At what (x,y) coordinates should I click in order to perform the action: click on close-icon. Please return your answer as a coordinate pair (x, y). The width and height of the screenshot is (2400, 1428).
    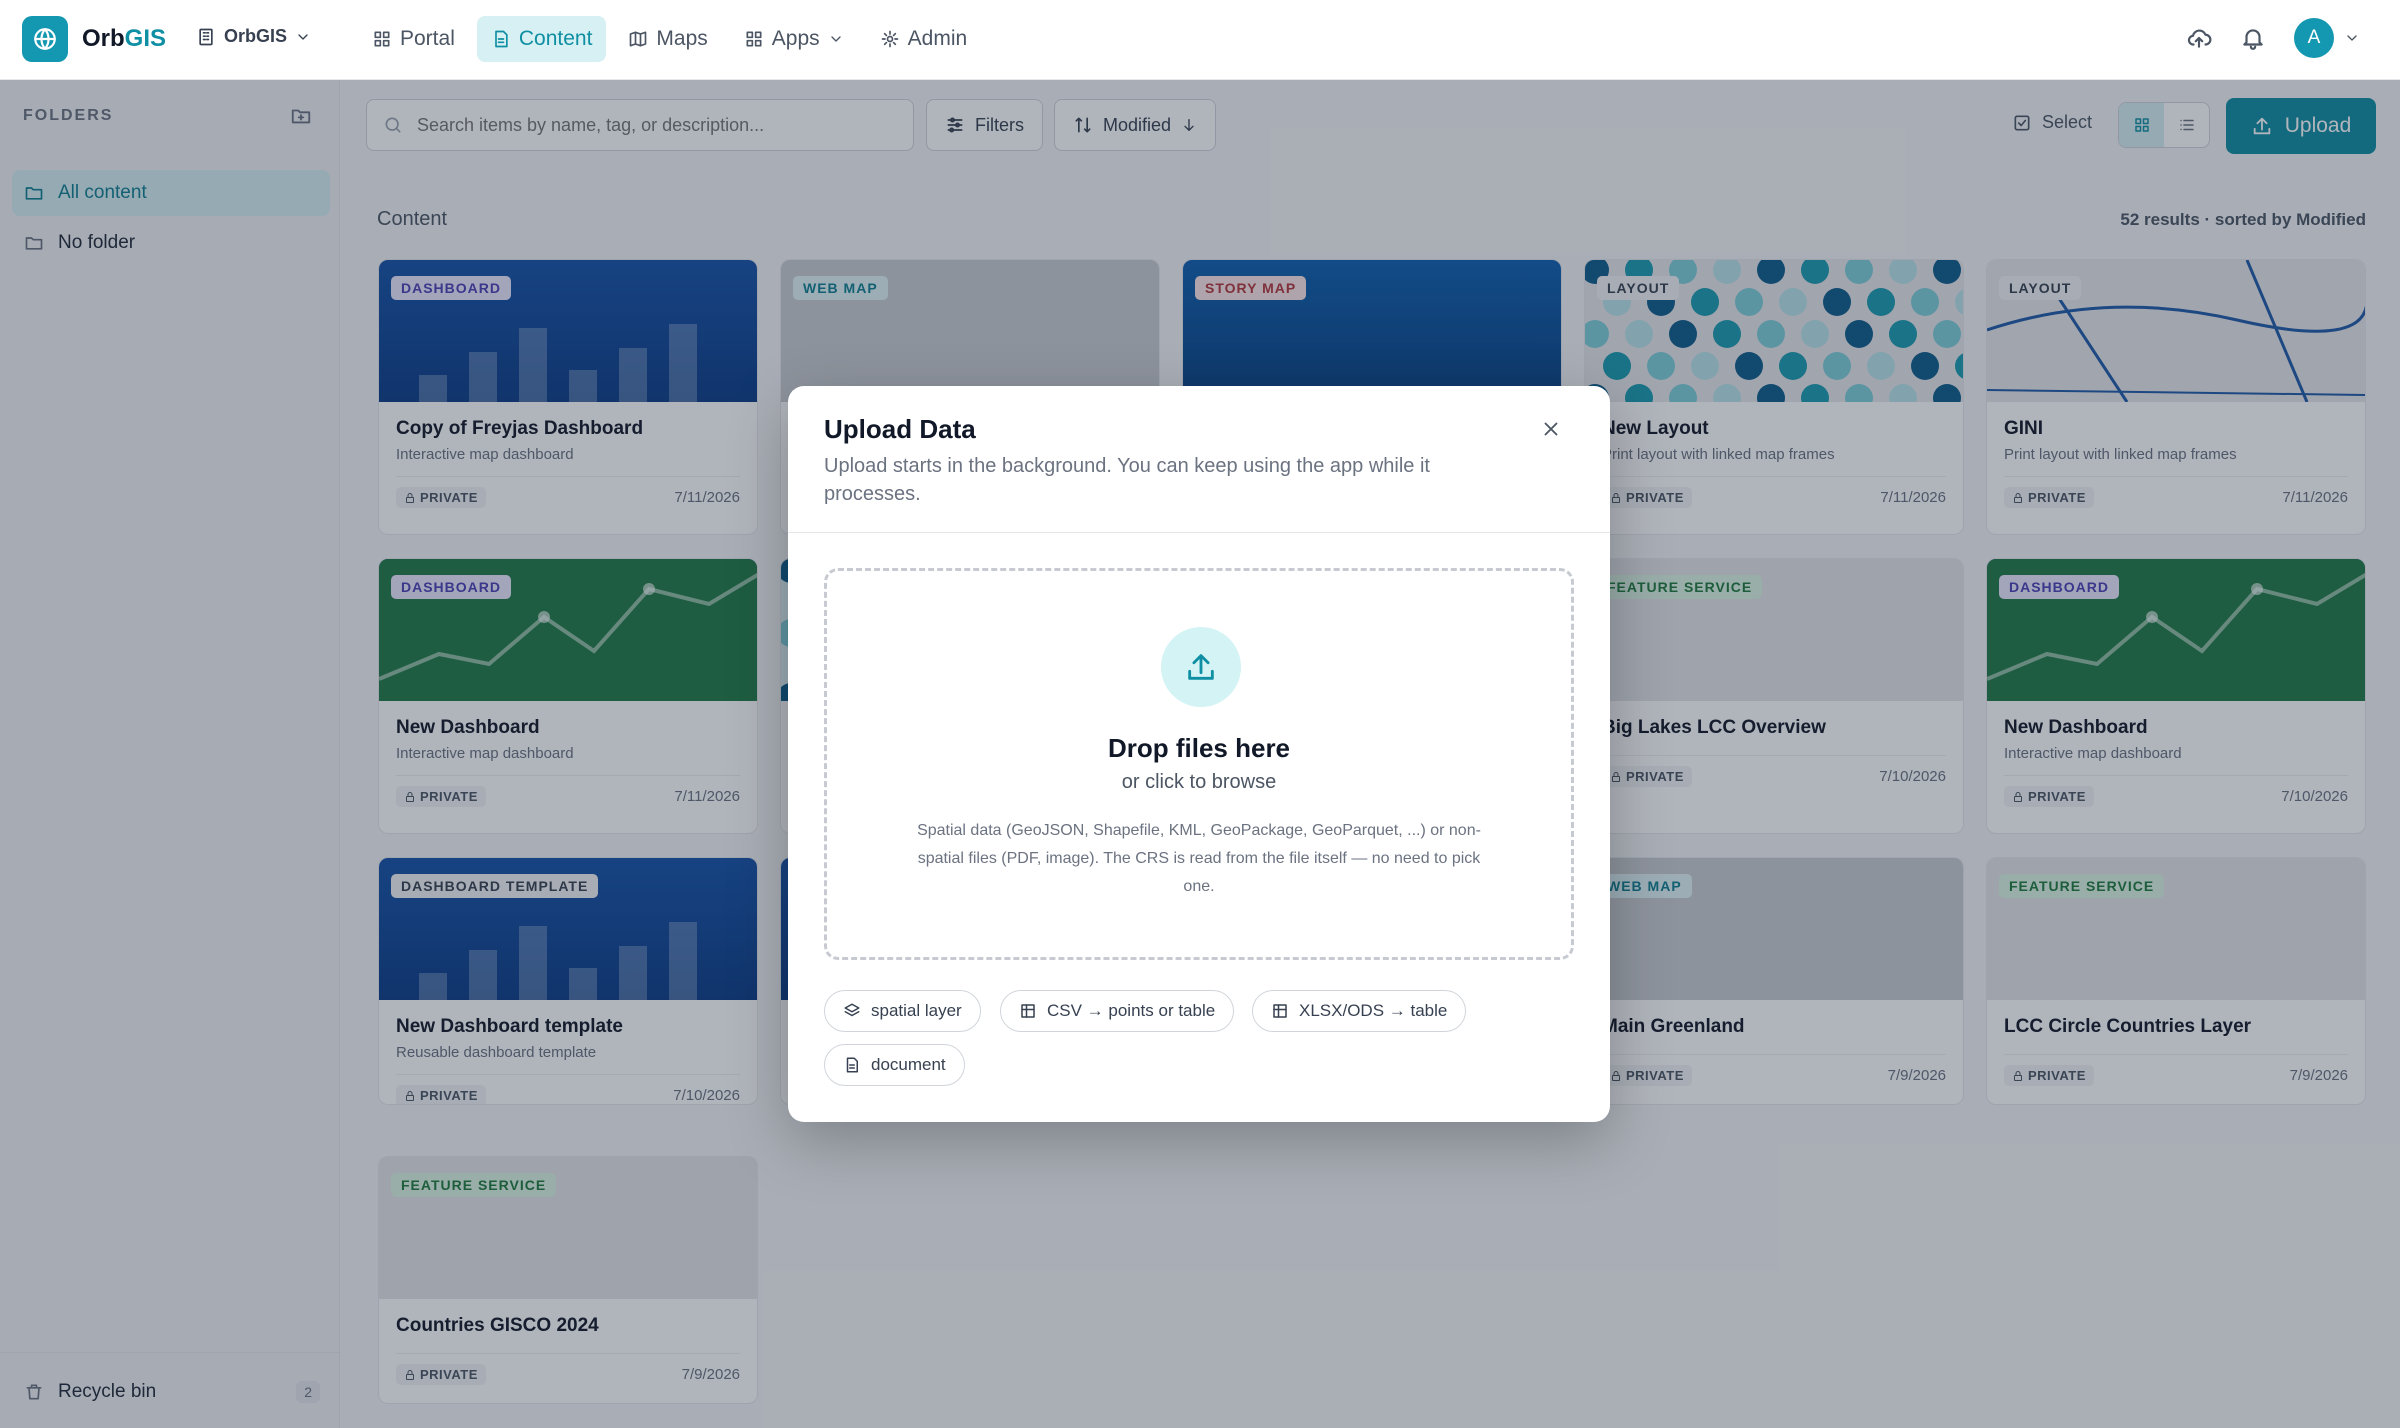
    Looking at the image, I should click on (1551, 429).